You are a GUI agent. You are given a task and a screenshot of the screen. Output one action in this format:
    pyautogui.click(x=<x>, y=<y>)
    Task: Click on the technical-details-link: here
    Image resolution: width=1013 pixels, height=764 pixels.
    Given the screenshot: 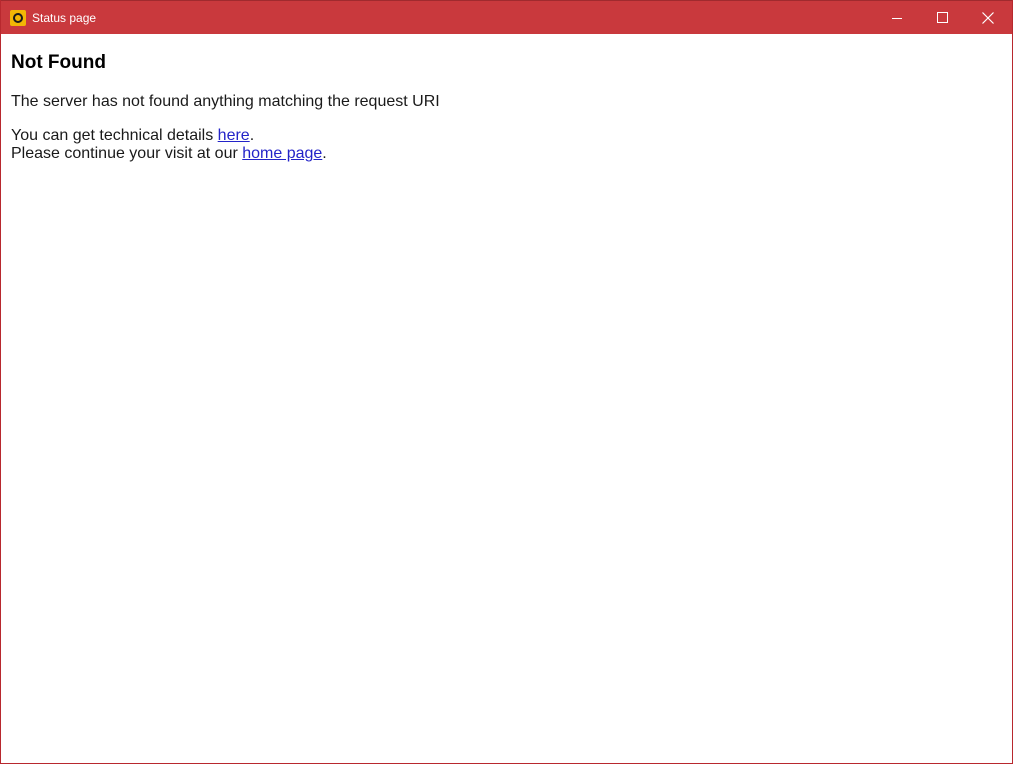 What is the action you would take?
    pyautogui.click(x=234, y=135)
    